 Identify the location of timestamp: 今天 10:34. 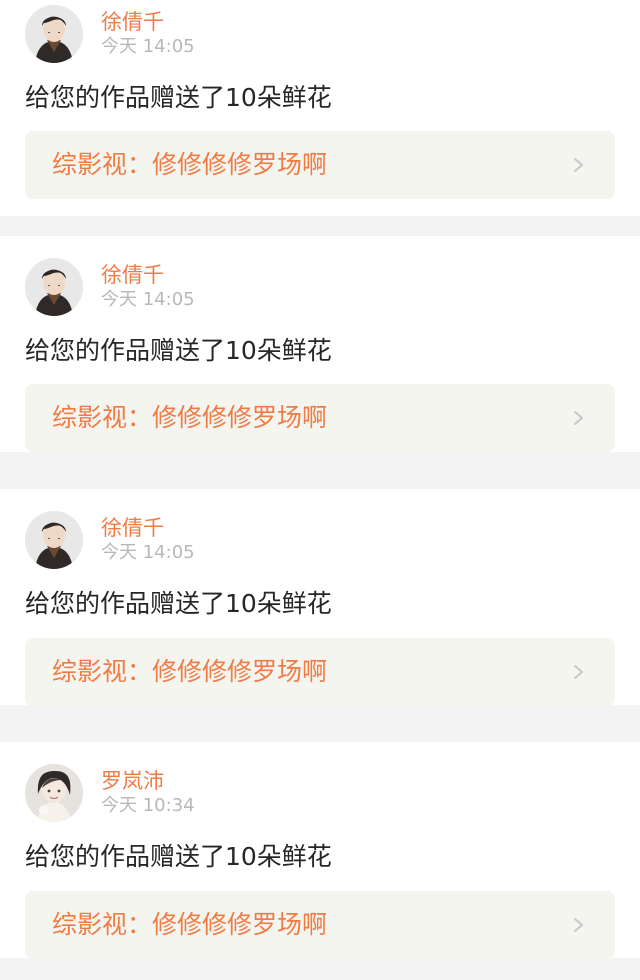
(148, 805).